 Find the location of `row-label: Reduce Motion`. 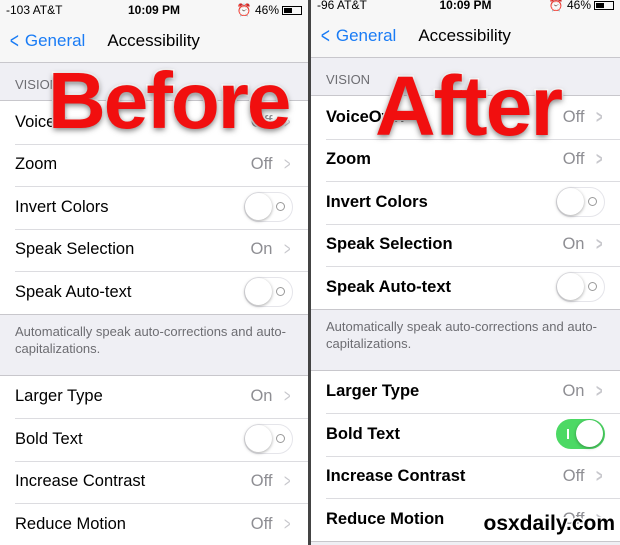

row-label: Reduce Motion is located at coordinates (70, 523).